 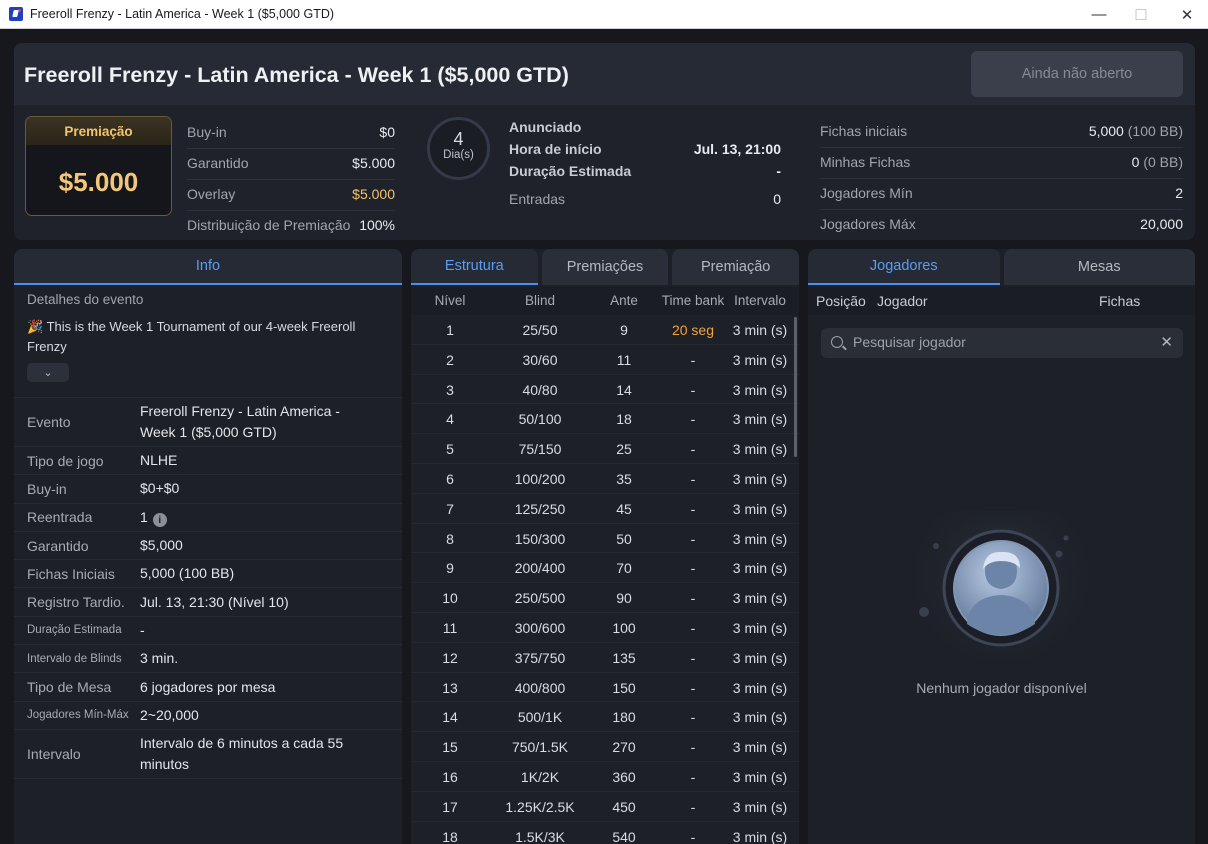 I want to click on ante-cell: 14, so click(x=624, y=389).